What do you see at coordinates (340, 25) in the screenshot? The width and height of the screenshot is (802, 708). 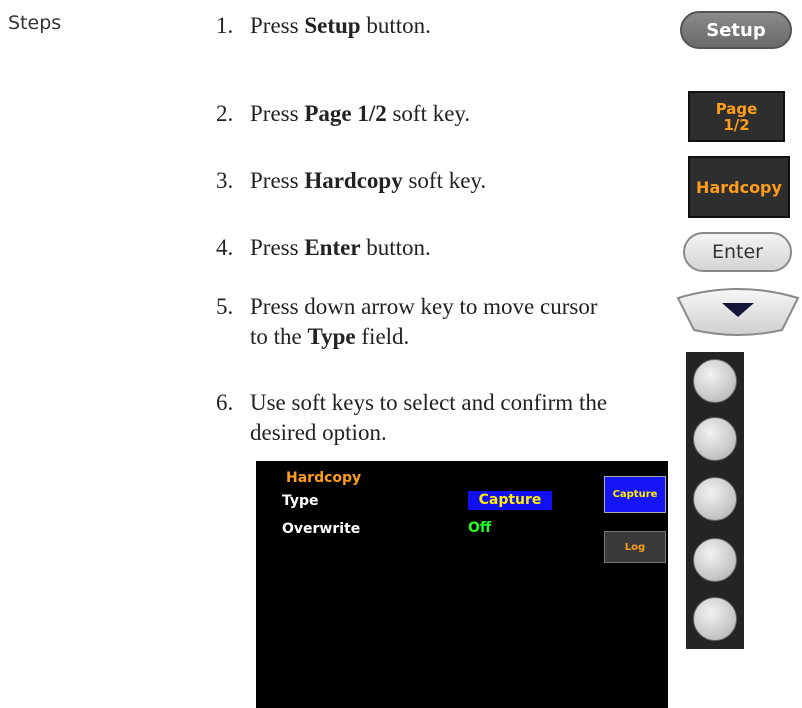 I see `step-text: Press Setup button.` at bounding box center [340, 25].